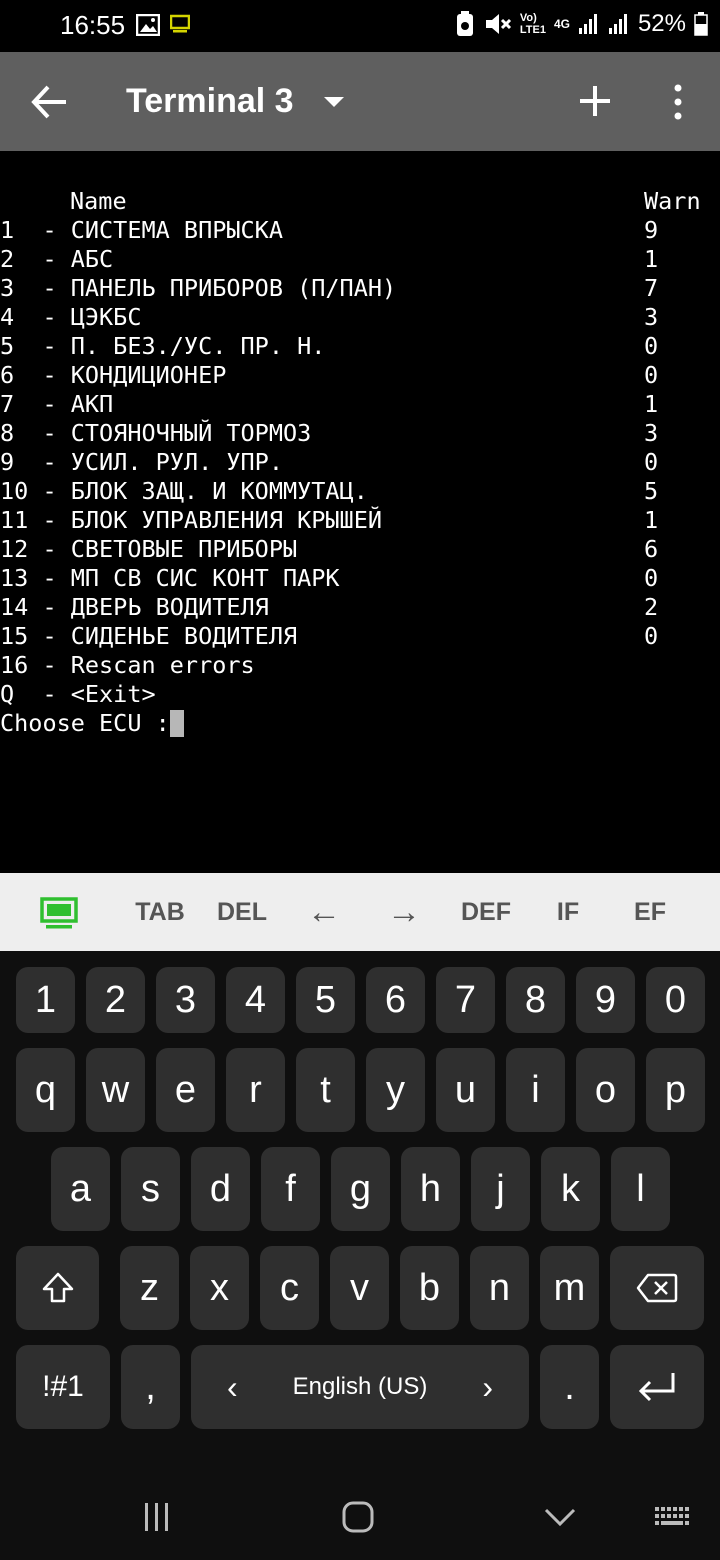 This screenshot has height=1560, width=720. Describe the element at coordinates (500, 1189) in the screenshot. I see `key-j: j` at that location.